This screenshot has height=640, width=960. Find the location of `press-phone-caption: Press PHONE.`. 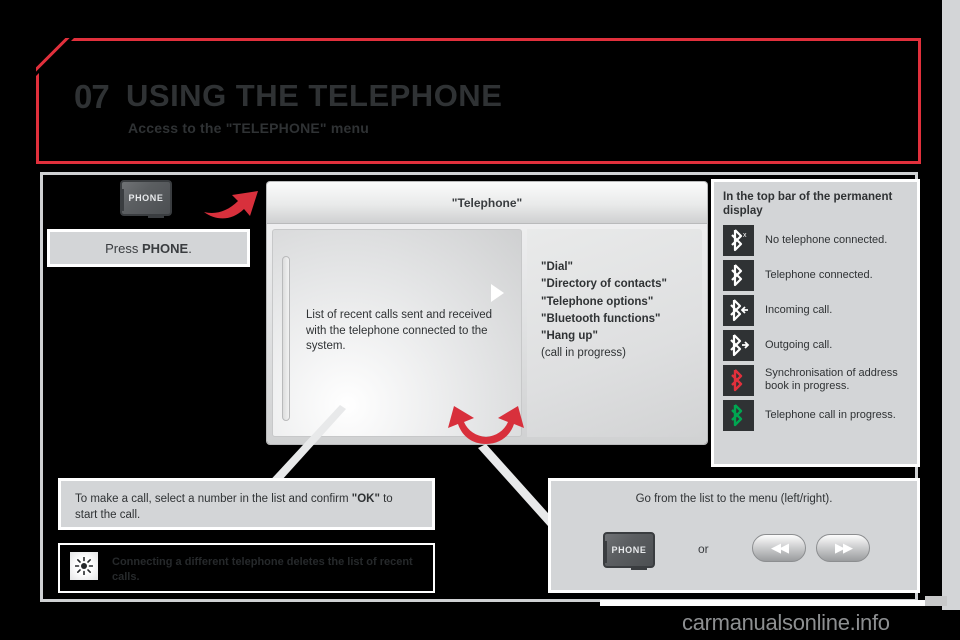

press-phone-caption: Press PHONE. is located at coordinates (148, 248).